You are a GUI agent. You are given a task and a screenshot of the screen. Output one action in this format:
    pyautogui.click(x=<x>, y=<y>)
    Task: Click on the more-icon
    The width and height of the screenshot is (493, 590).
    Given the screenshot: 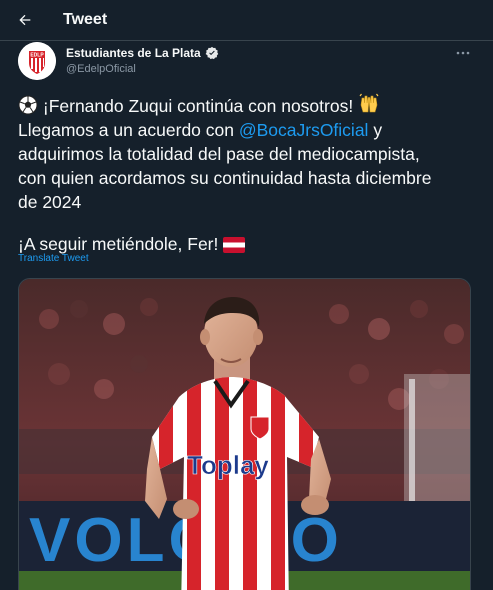 What is the action you would take?
    pyautogui.click(x=463, y=53)
    